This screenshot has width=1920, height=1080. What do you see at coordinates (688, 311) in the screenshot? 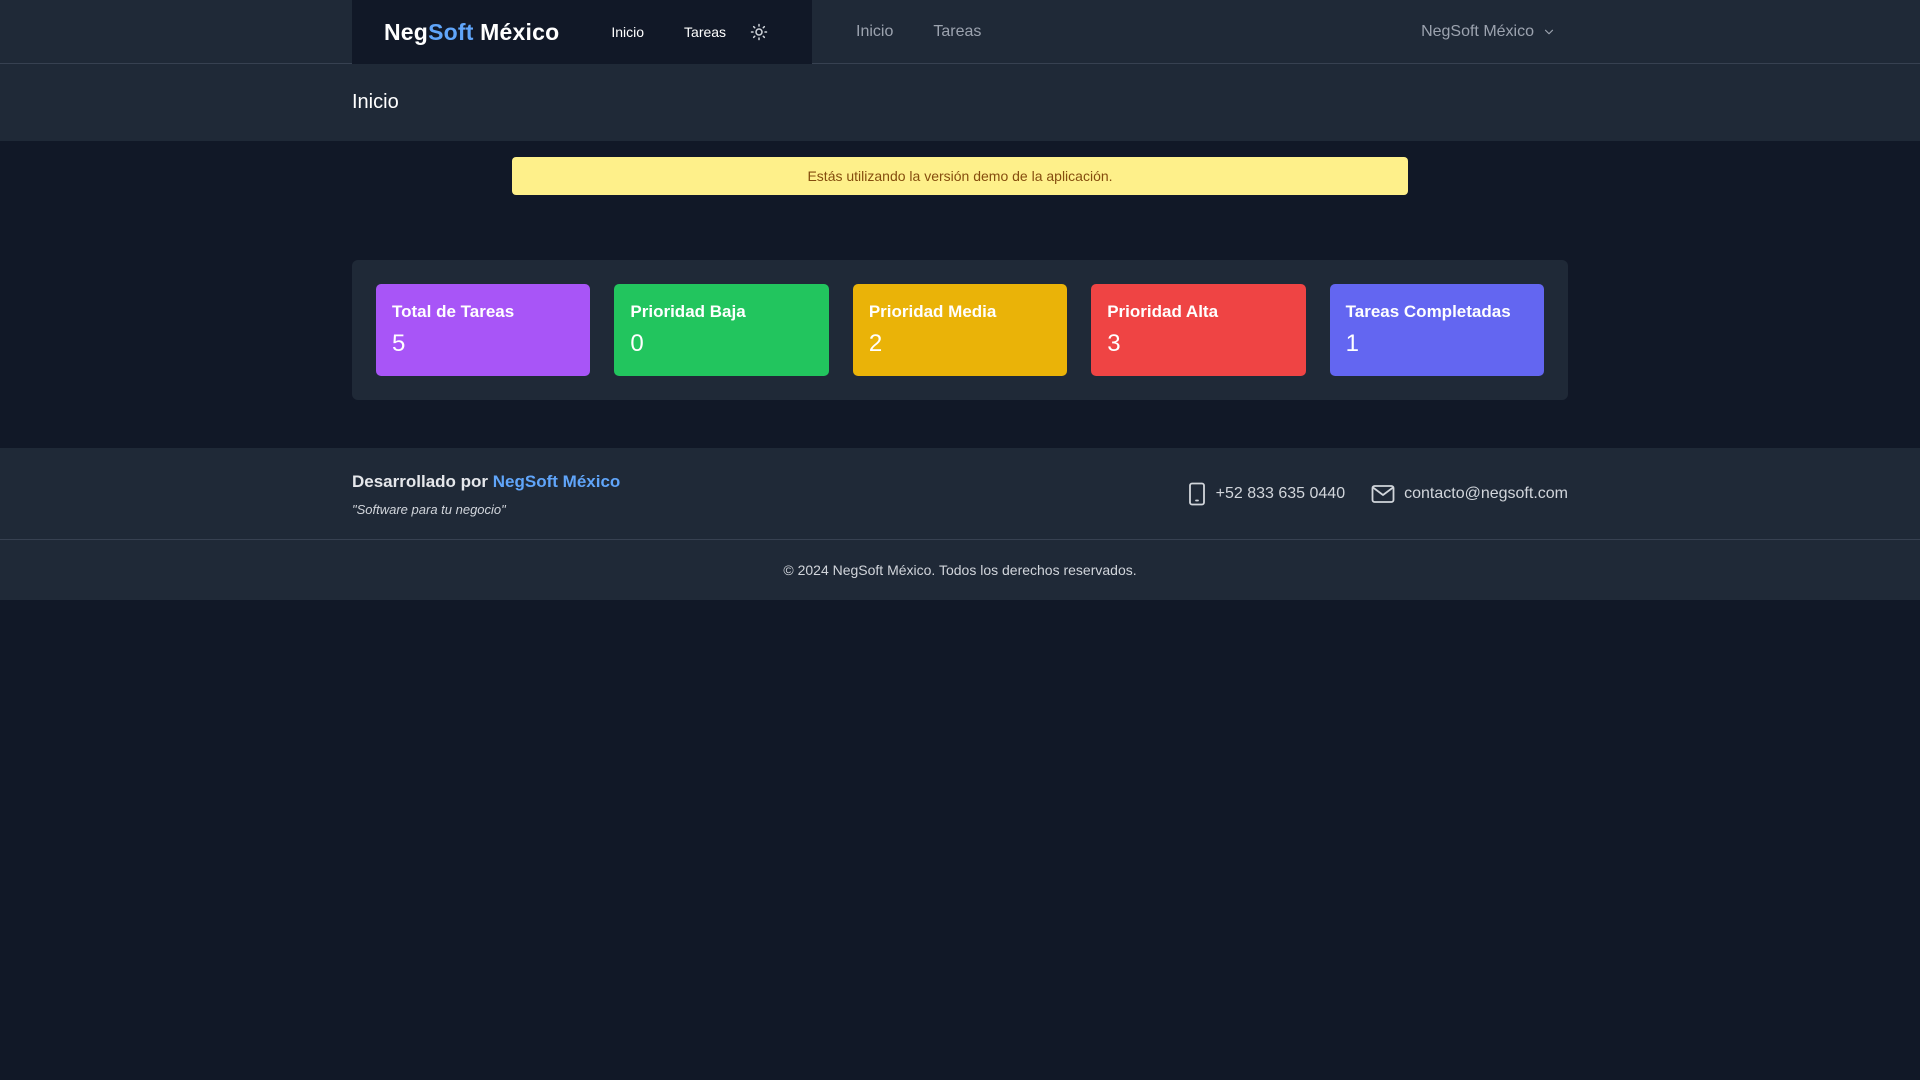
I see `stat-label: Prioridad Baja` at bounding box center [688, 311].